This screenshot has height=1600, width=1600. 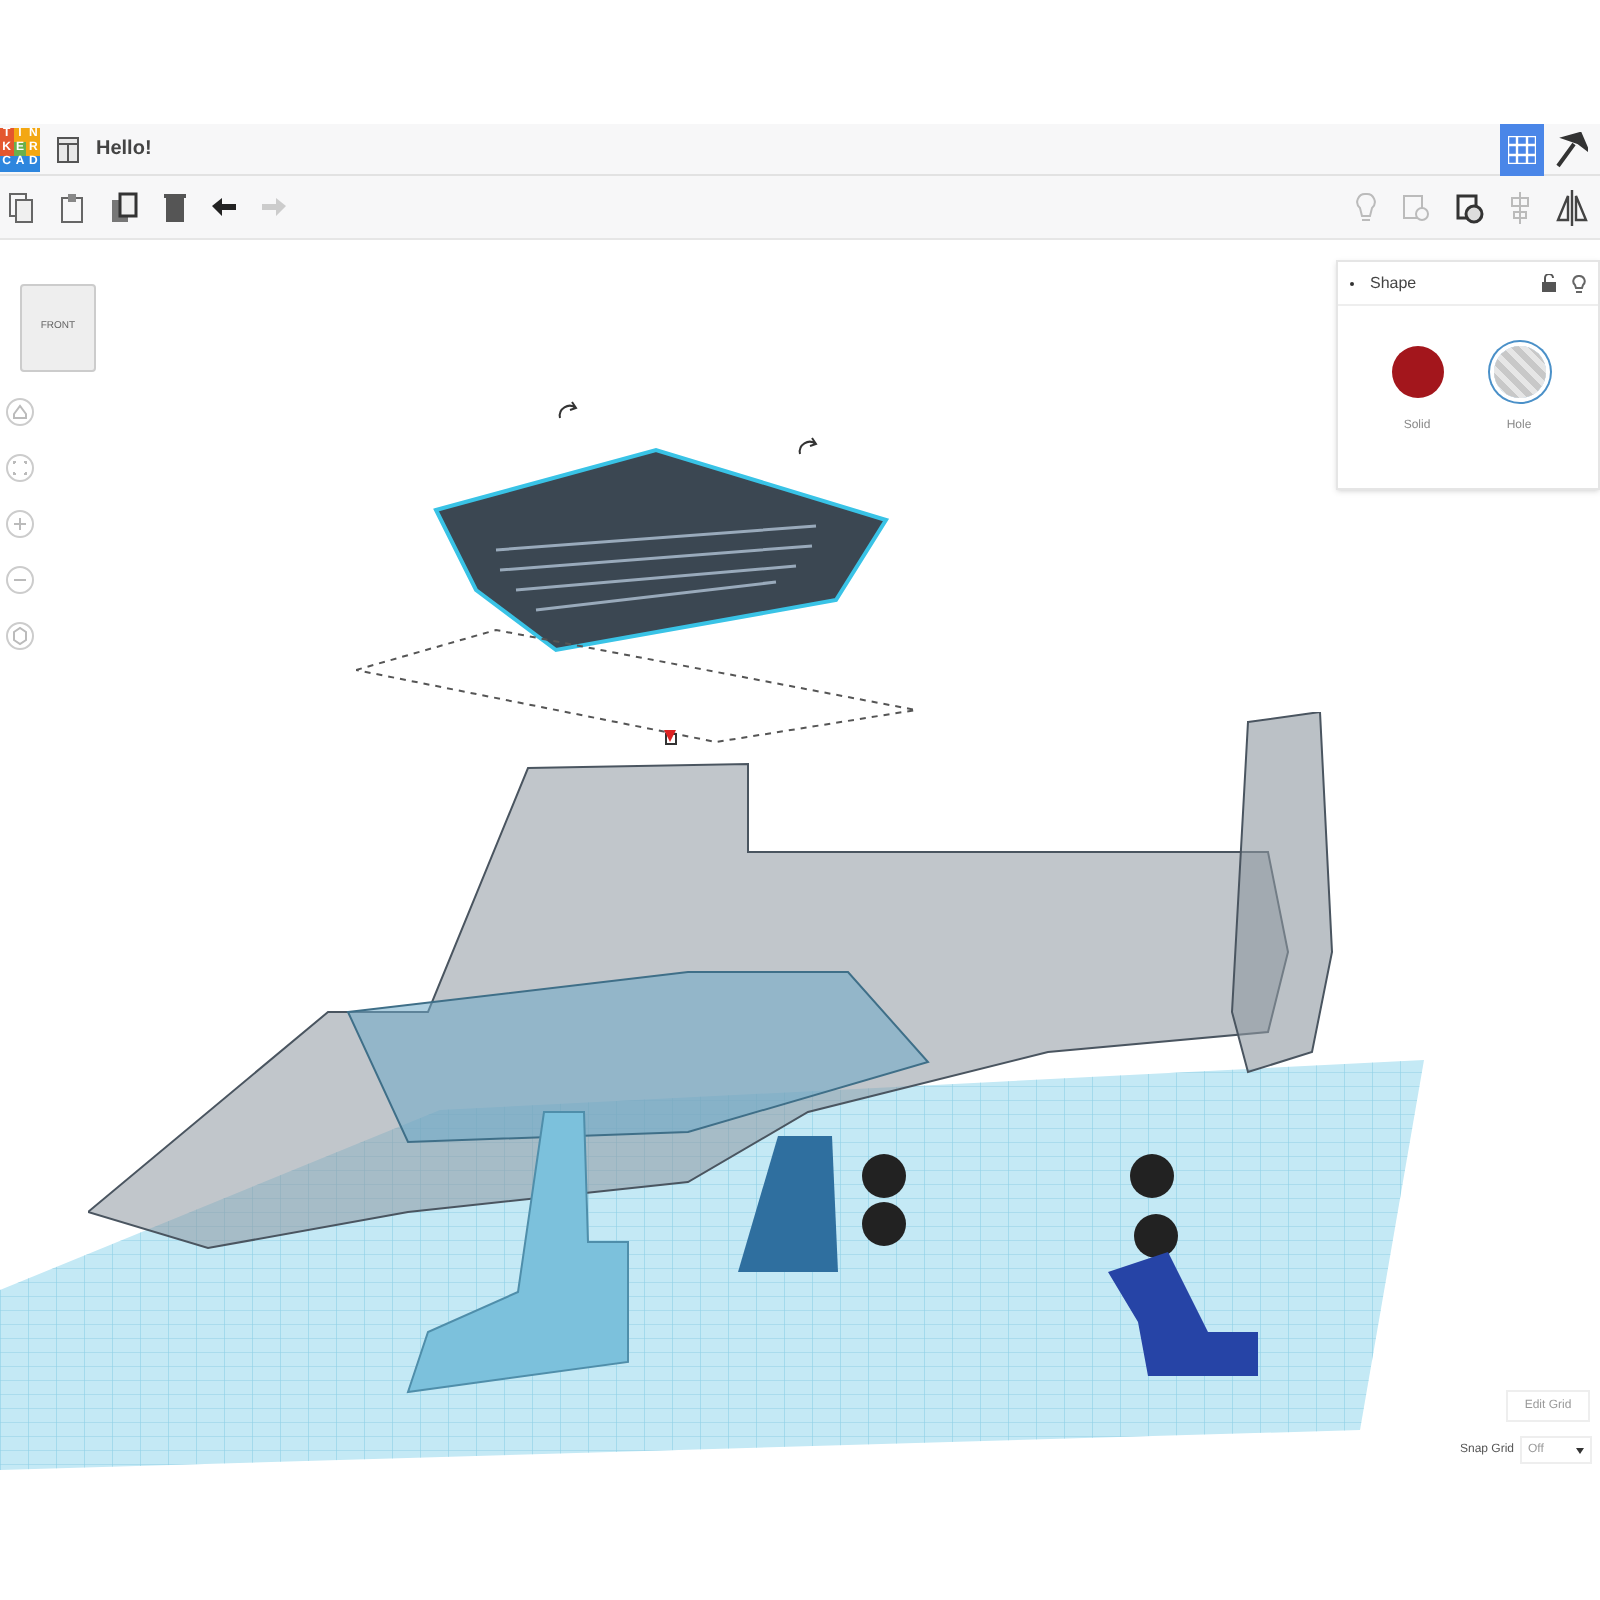 I want to click on collapse-caret-icon, so click(x=1352, y=283).